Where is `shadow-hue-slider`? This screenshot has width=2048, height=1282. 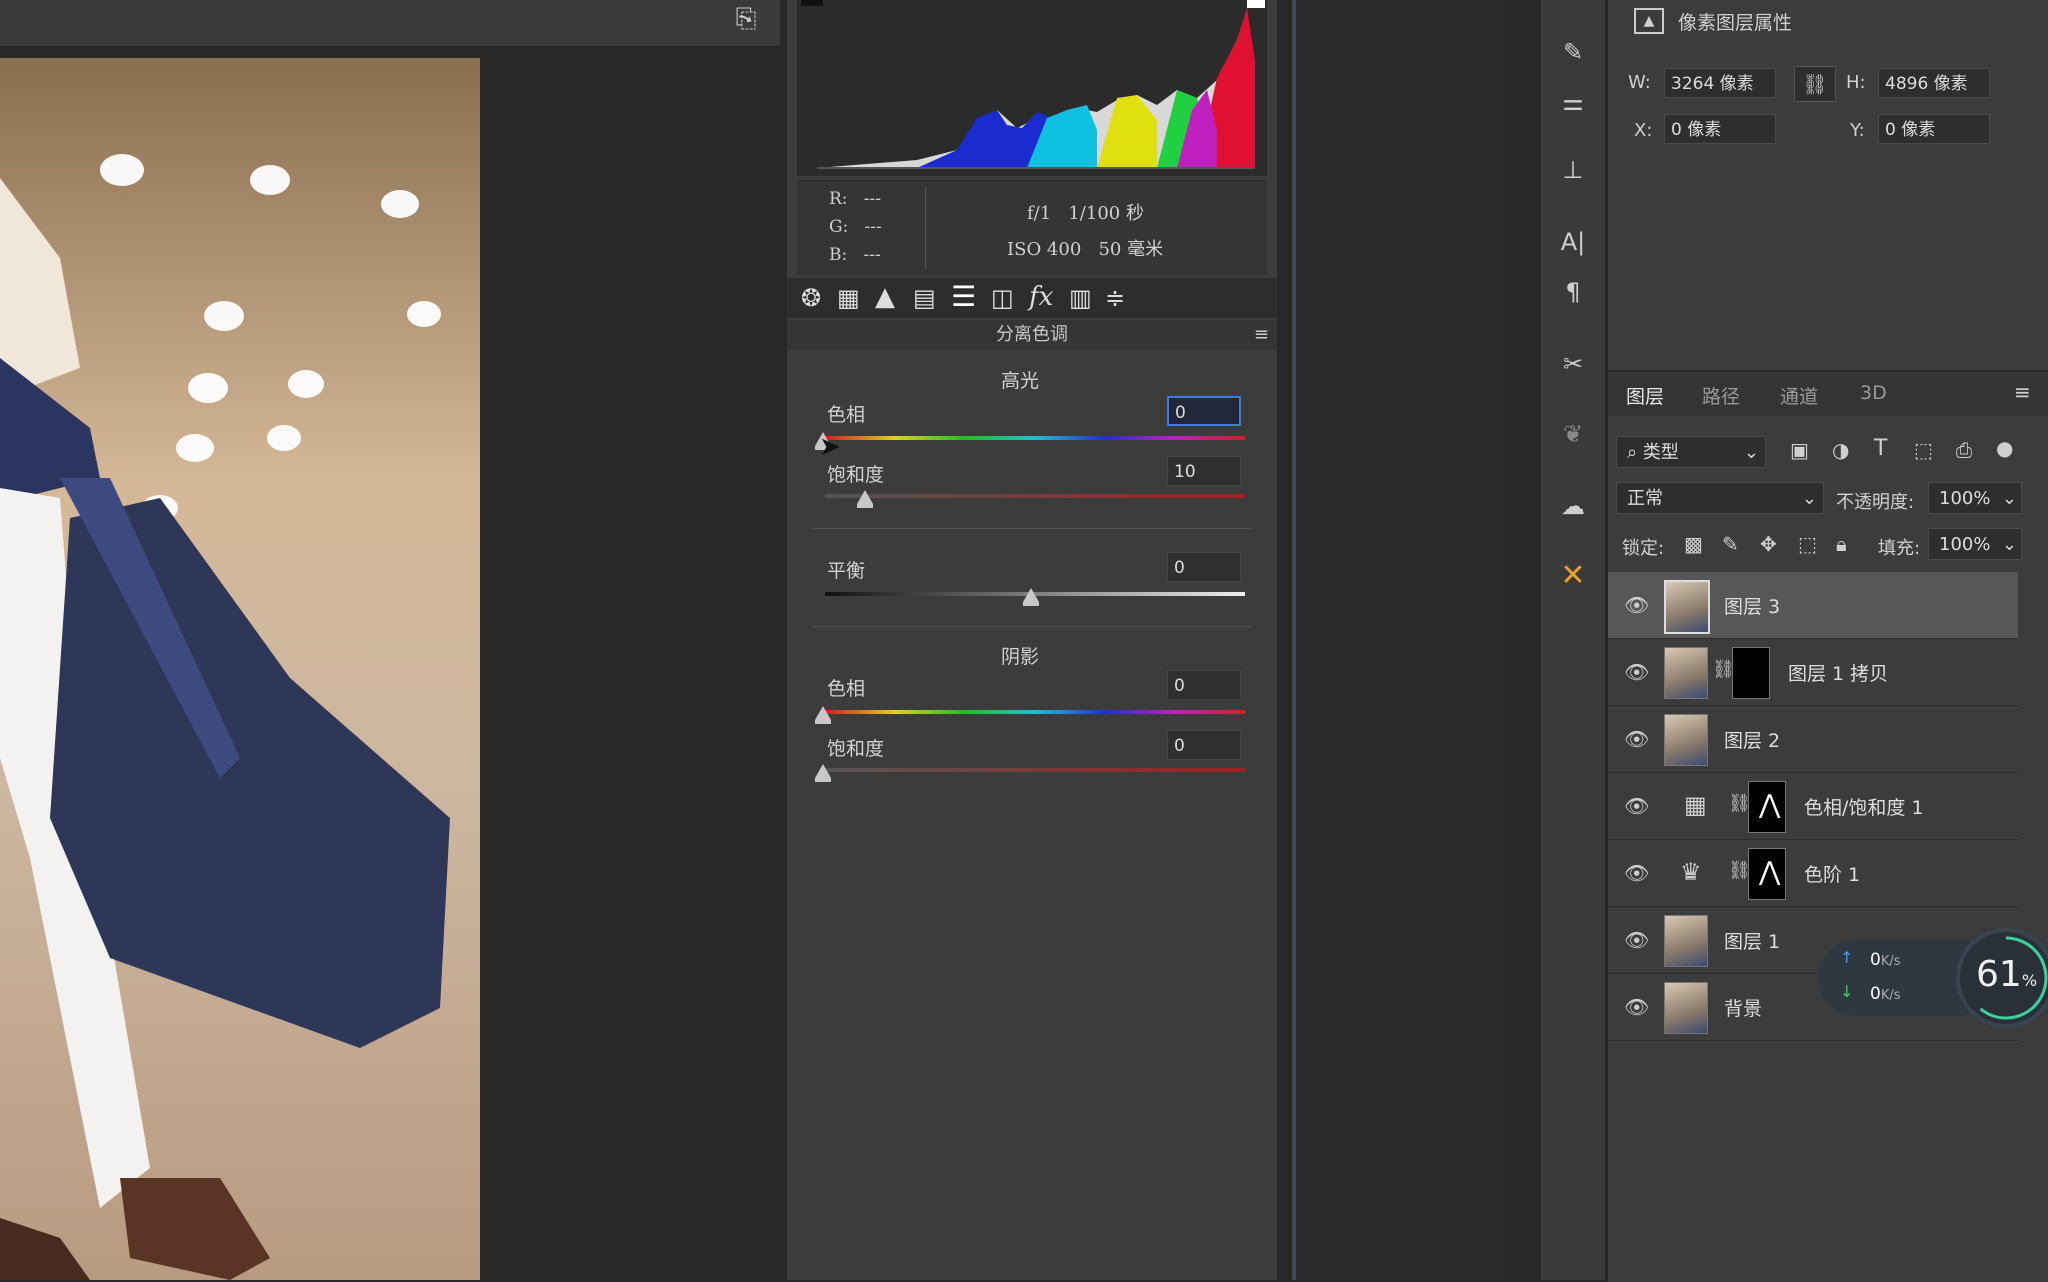 shadow-hue-slider is located at coordinates (1035, 712).